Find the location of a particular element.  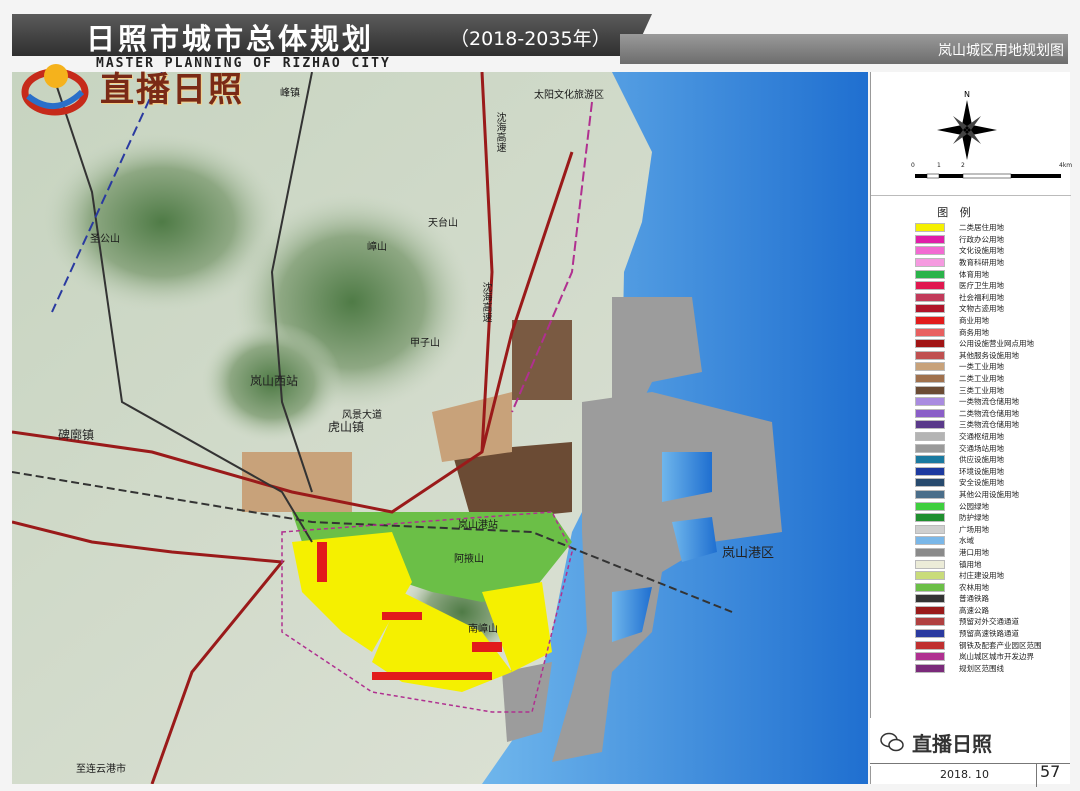

label-zhisheng: 圣公山 is located at coordinates (105, 239).